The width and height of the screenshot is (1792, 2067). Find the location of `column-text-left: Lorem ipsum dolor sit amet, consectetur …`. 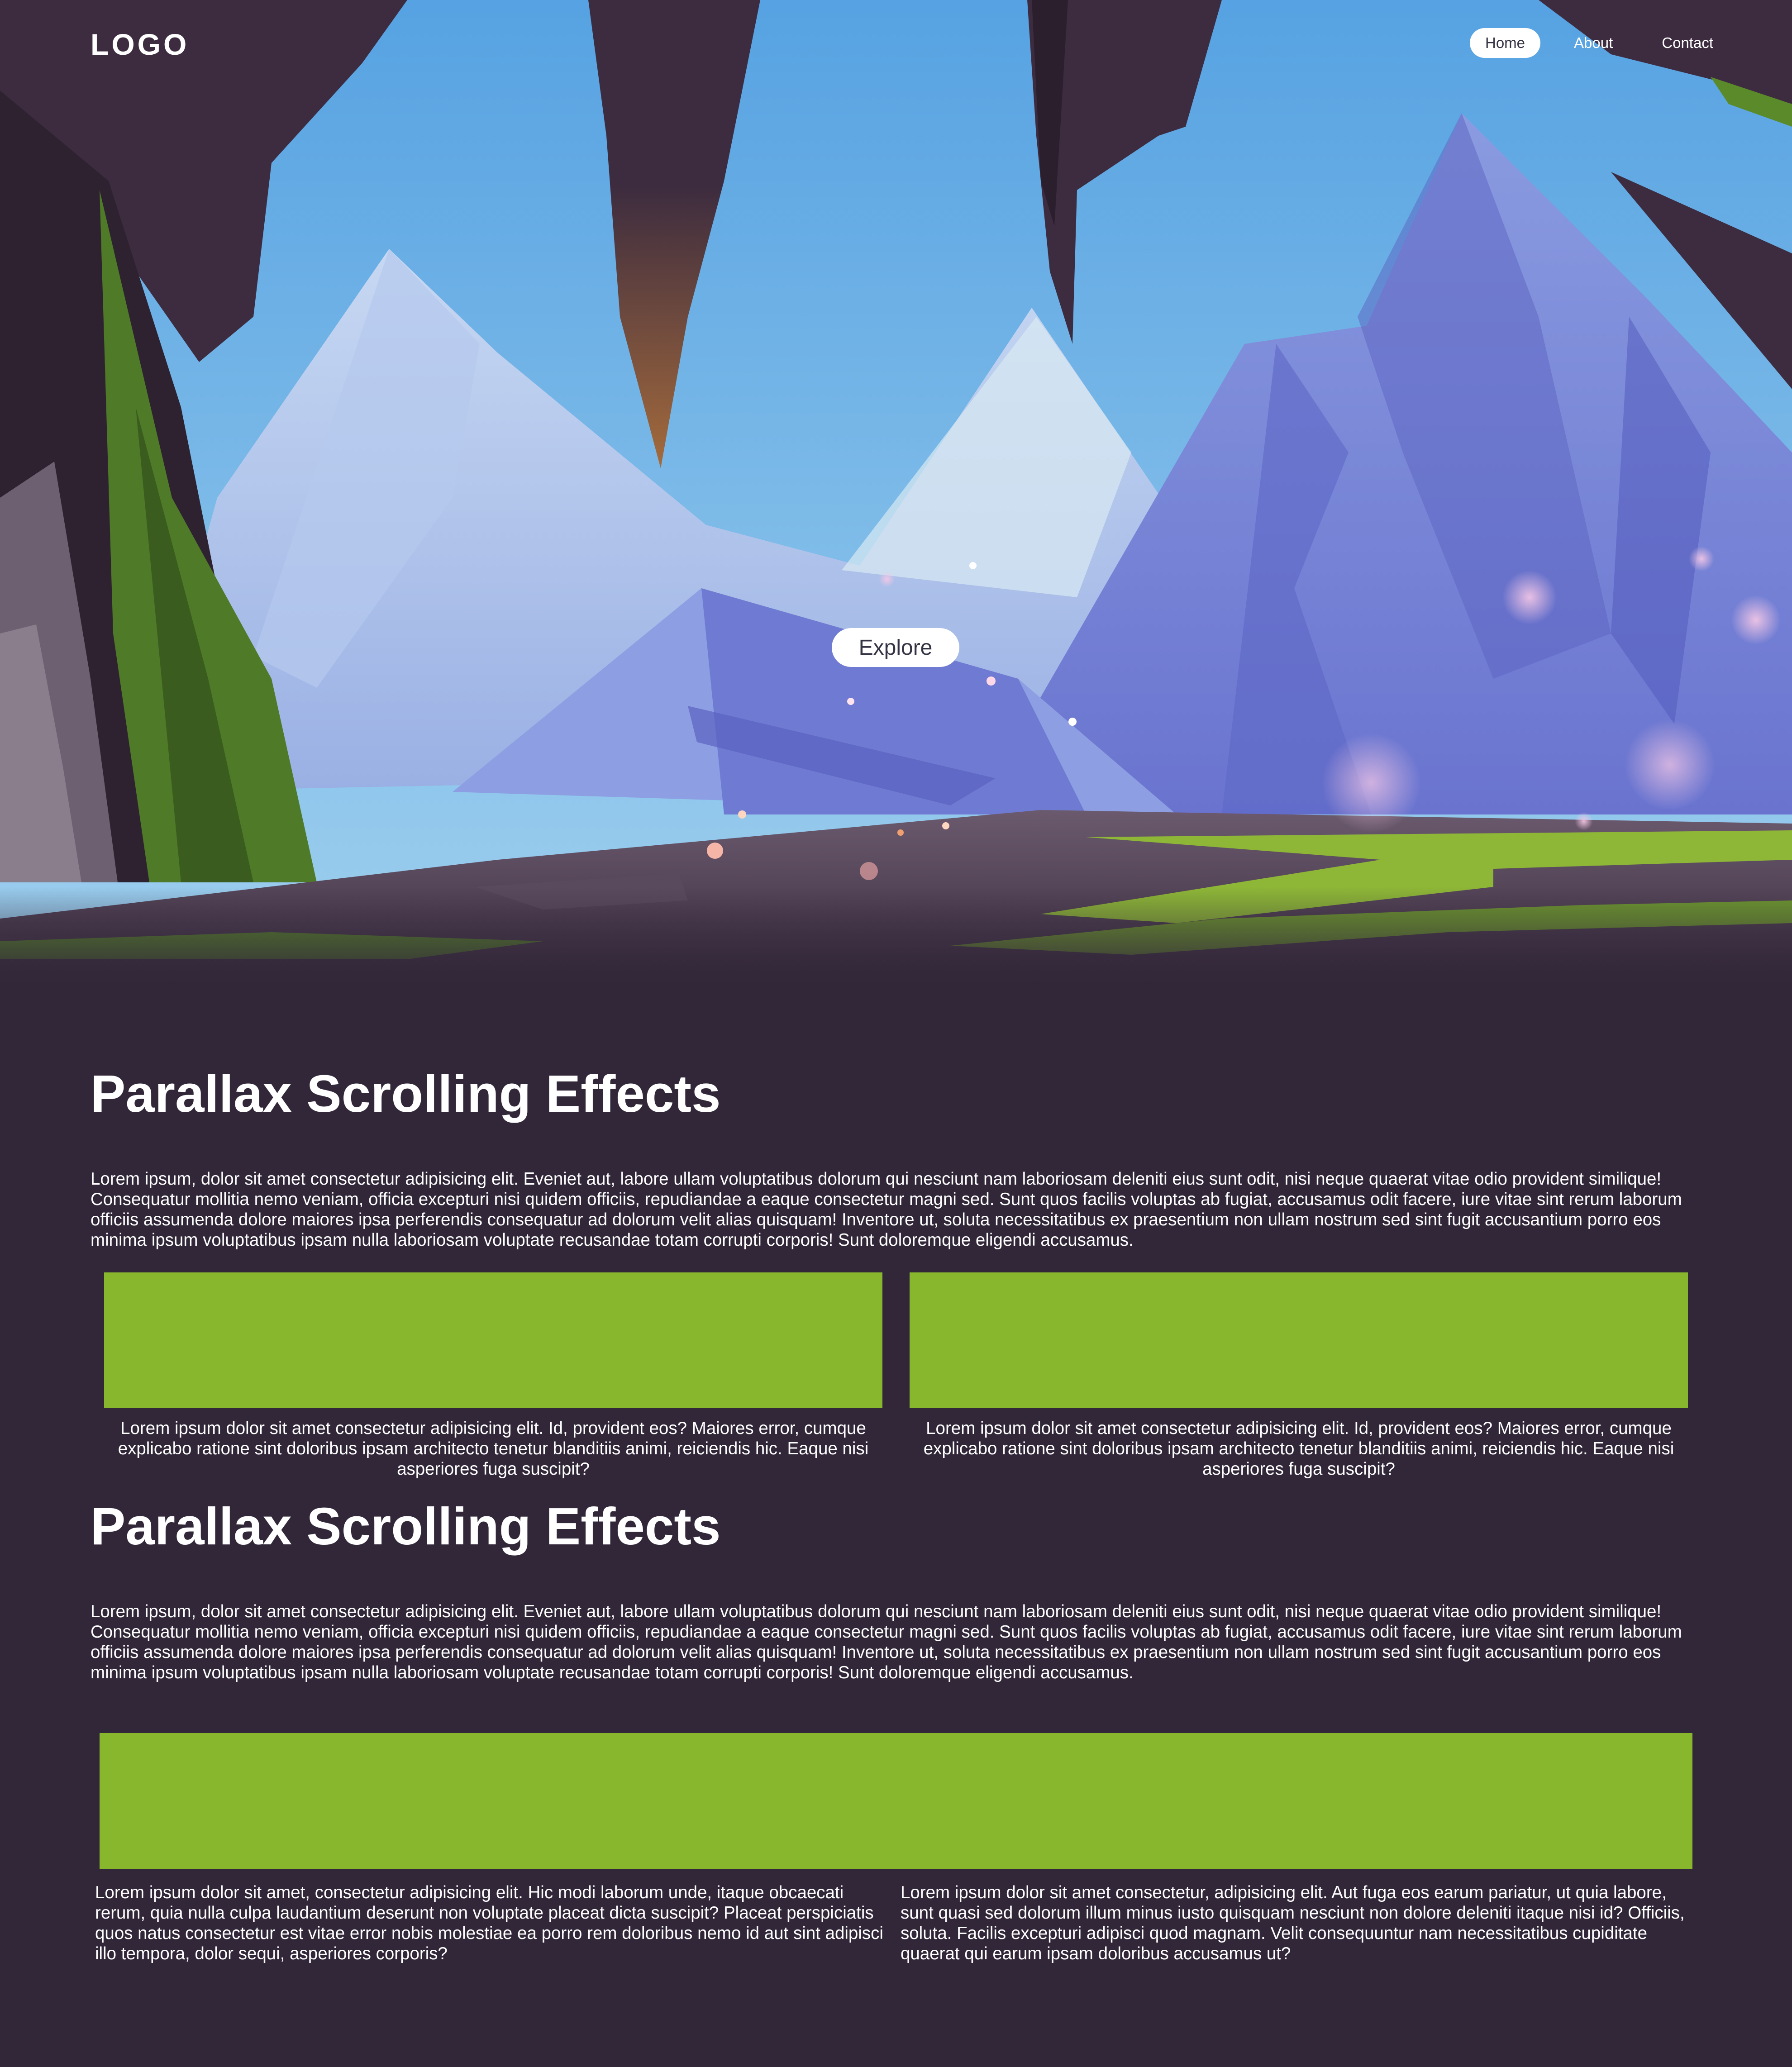

column-text-left: Lorem ipsum dolor sit amet, consectetur … is located at coordinates (489, 1923).